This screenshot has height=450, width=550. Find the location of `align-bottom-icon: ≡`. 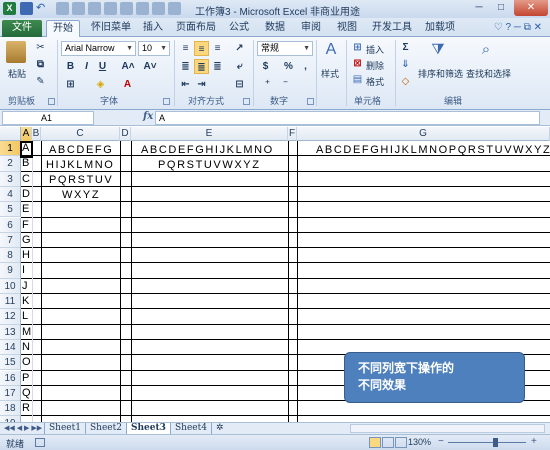

align-bottom-icon: ≡ is located at coordinates (217, 48).